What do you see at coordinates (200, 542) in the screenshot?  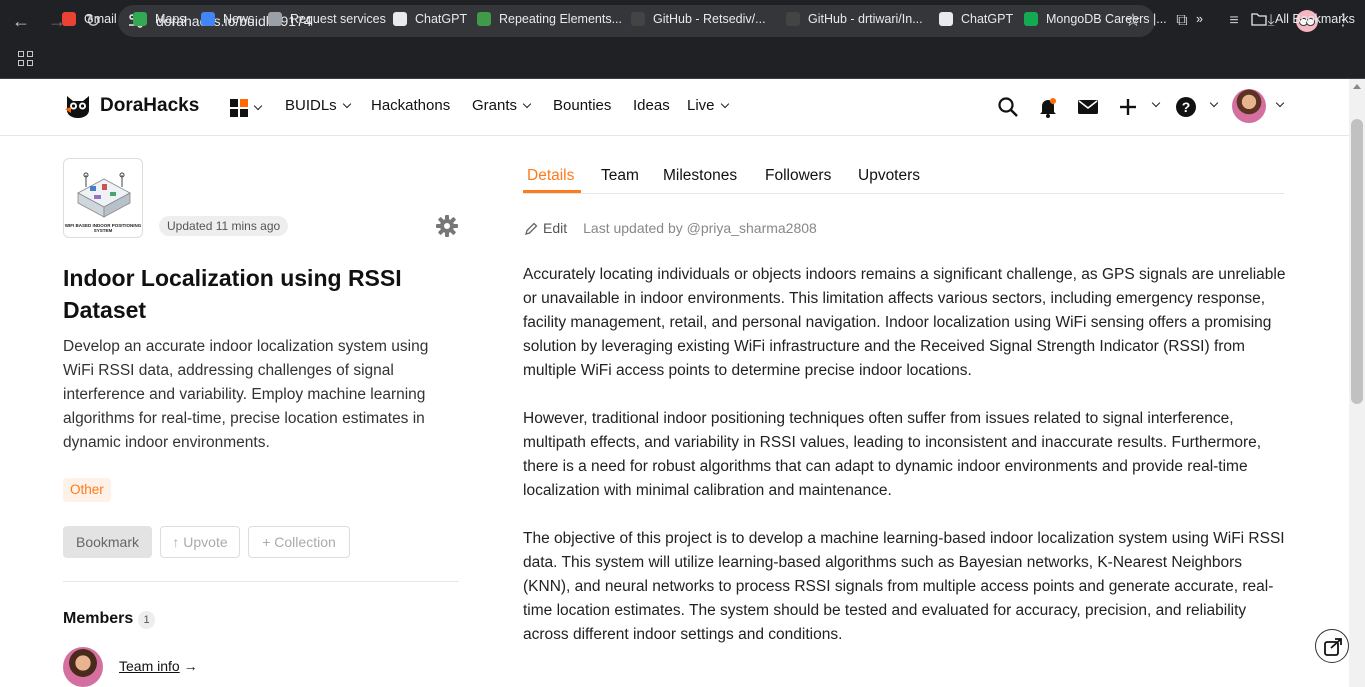 I see `upvote-button: ↑ Upvote` at bounding box center [200, 542].